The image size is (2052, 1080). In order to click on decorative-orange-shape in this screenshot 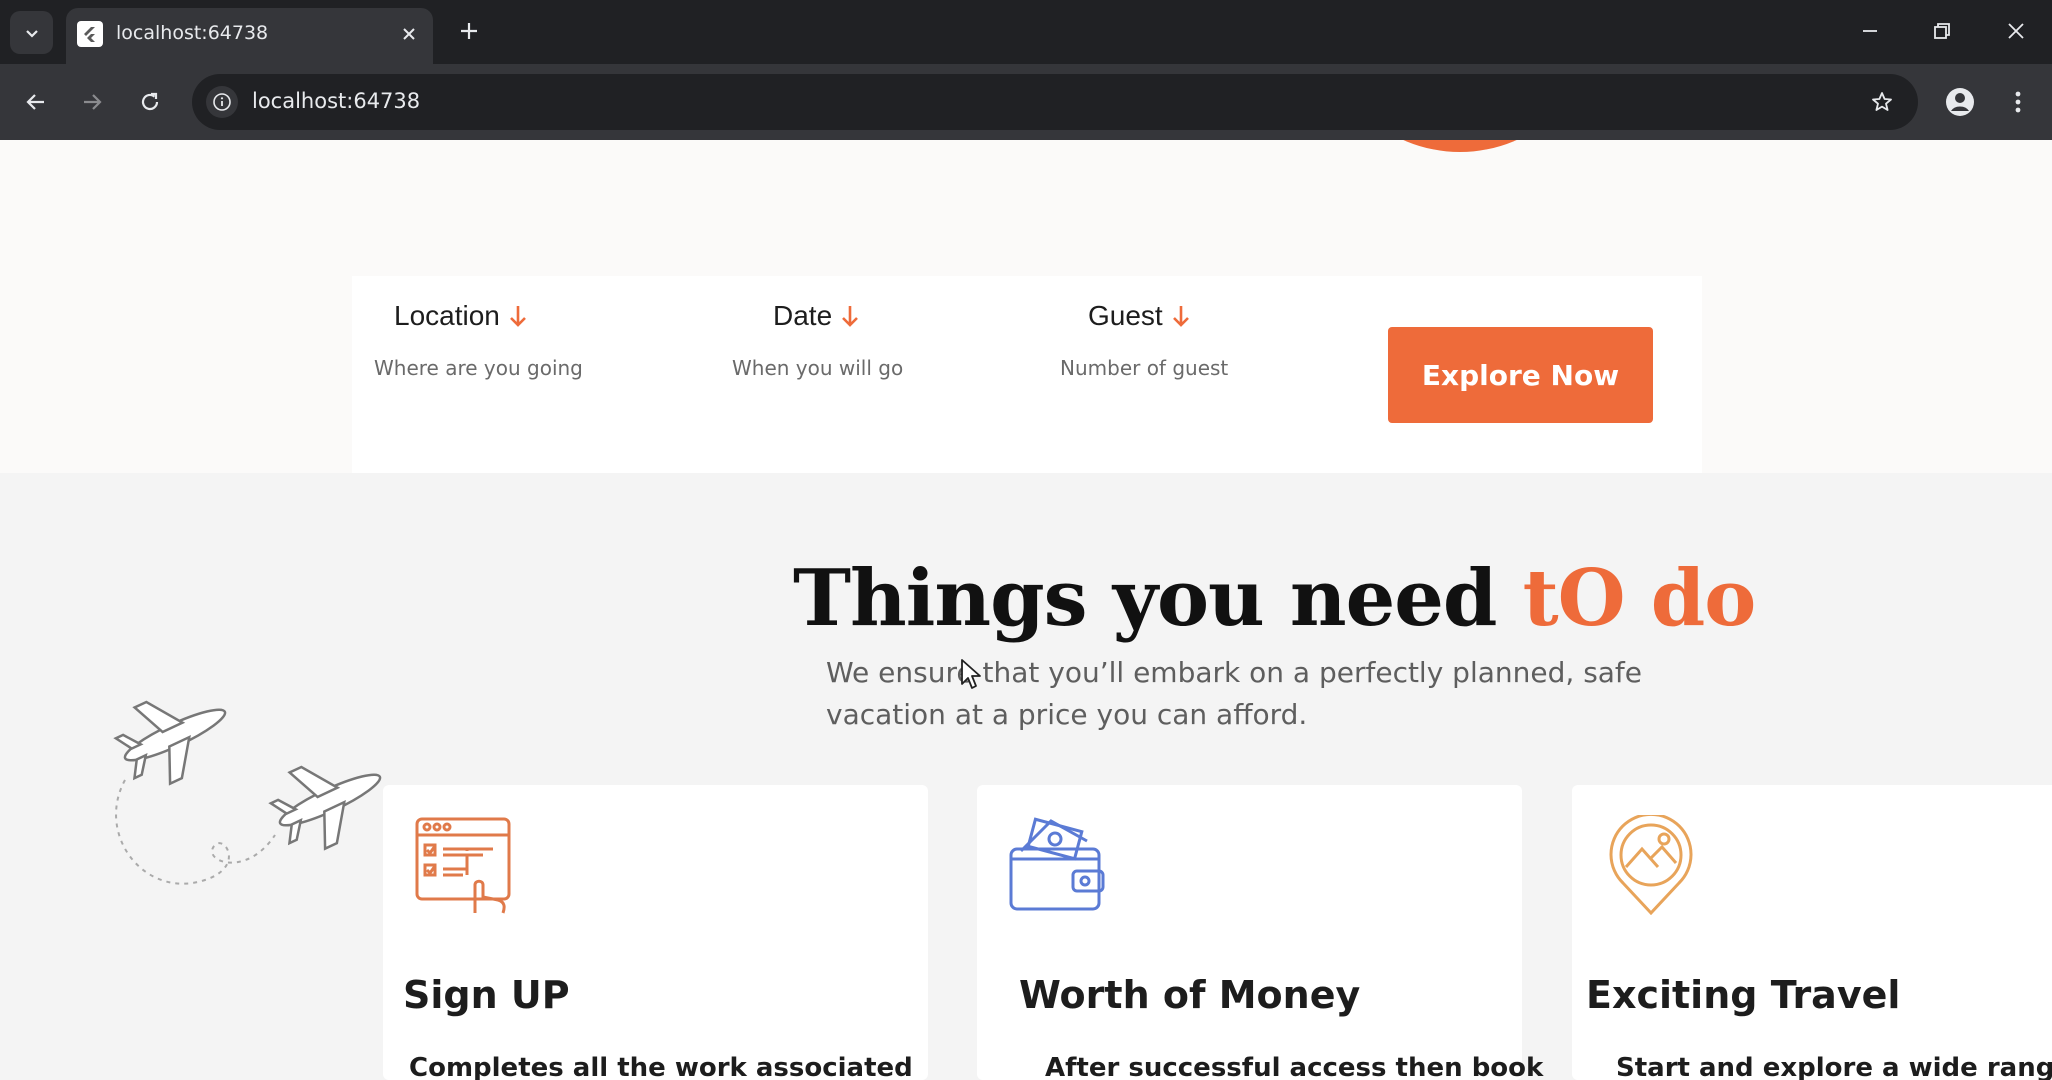, I will do `click(1460, 146)`.